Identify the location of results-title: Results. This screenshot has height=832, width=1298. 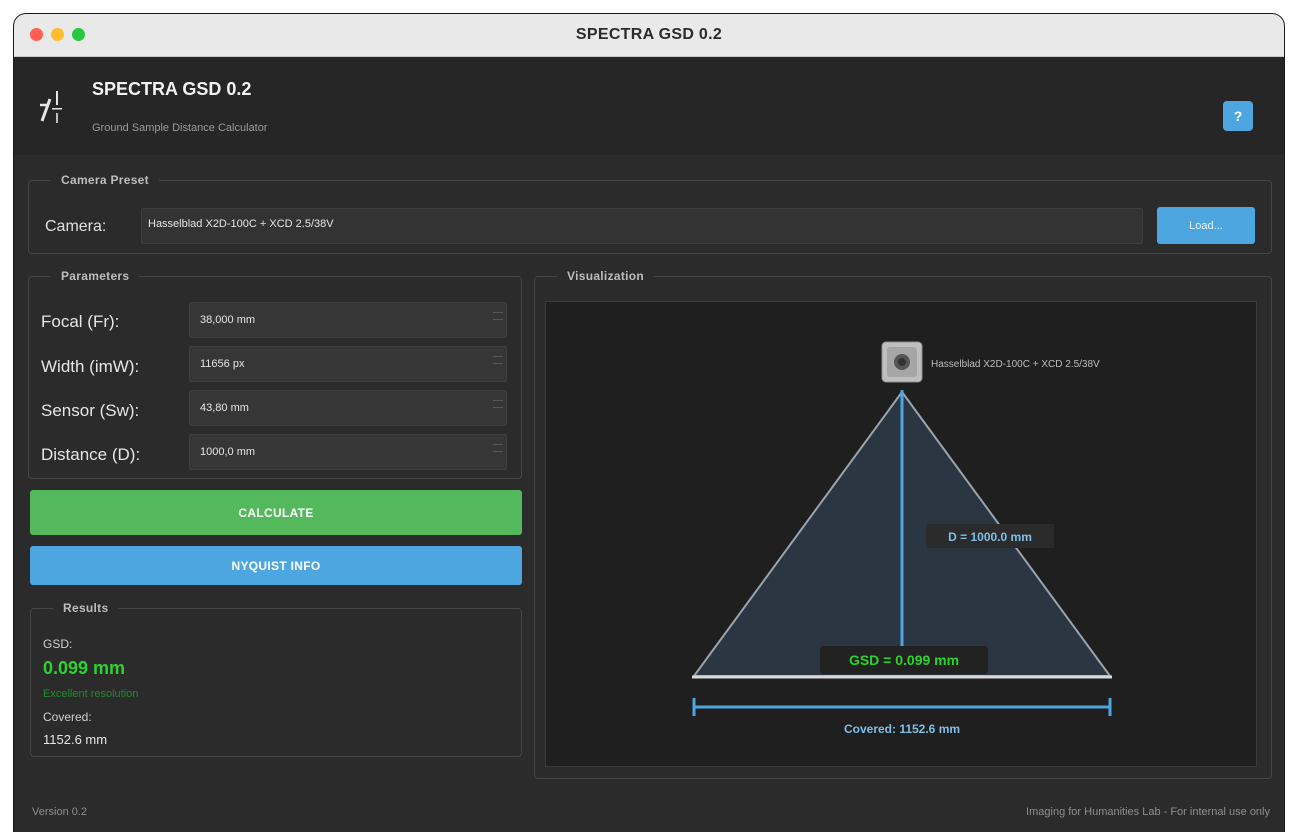
(86, 608).